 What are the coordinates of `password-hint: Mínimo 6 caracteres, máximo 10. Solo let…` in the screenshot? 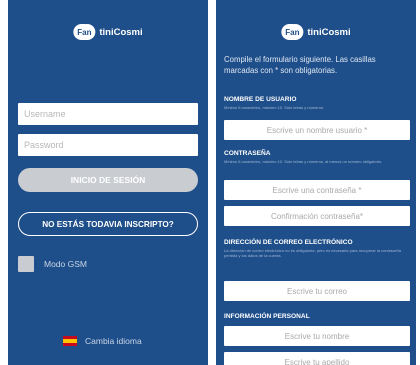 It's located at (303, 161).